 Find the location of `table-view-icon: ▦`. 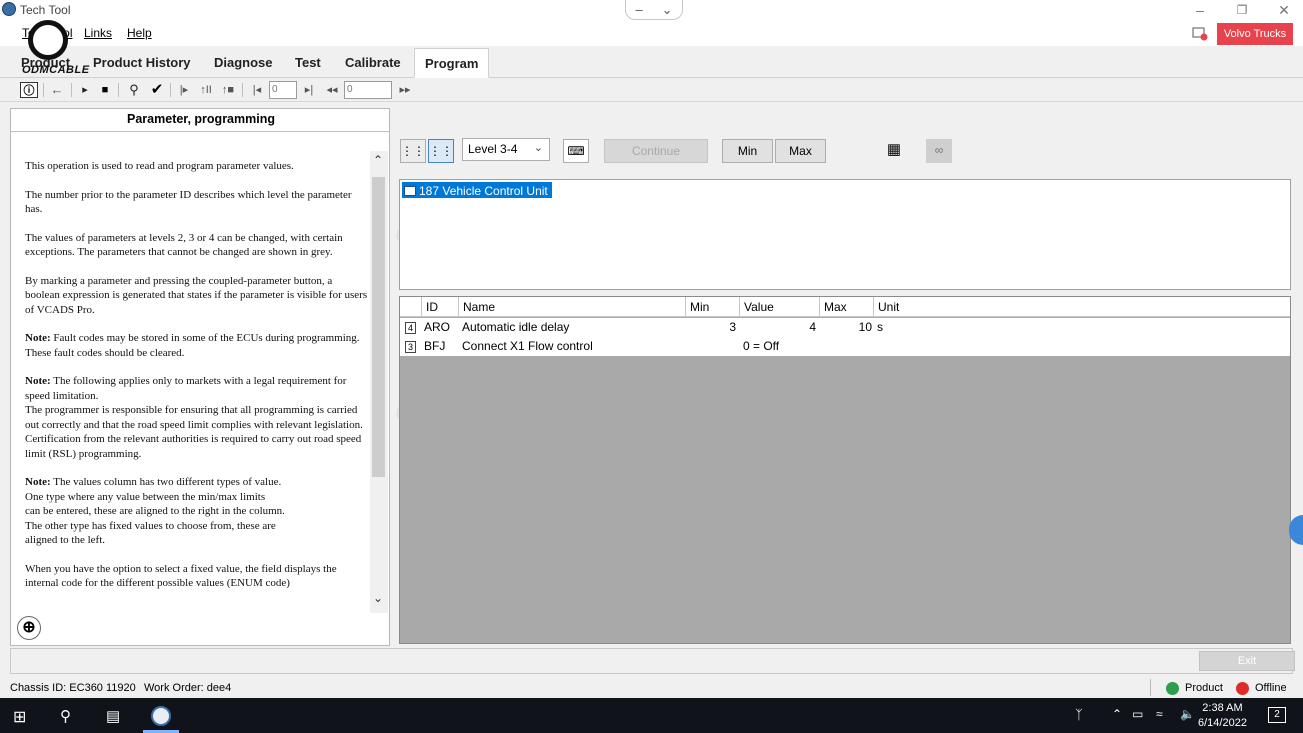

table-view-icon: ▦ is located at coordinates (894, 151).